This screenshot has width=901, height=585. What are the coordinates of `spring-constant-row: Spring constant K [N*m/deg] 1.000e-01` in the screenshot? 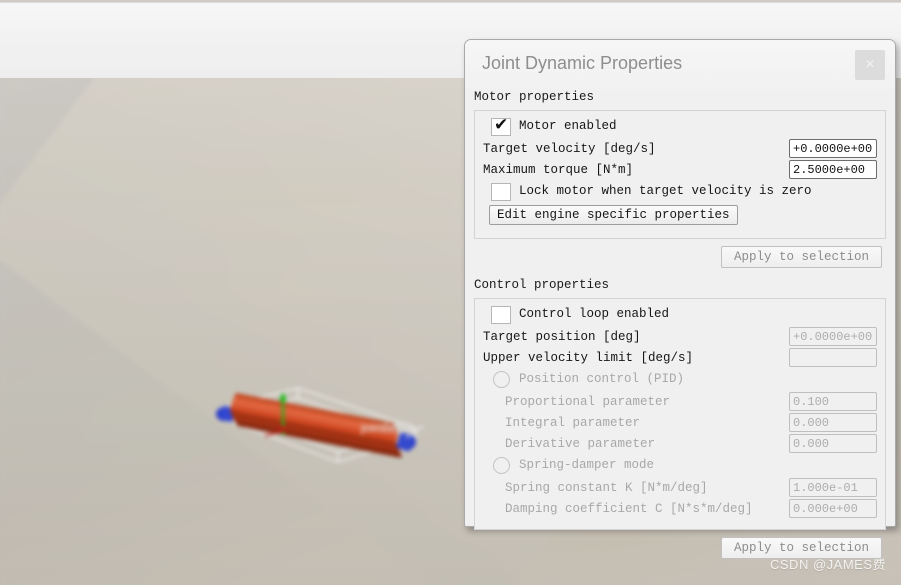 It's located at (680, 488).